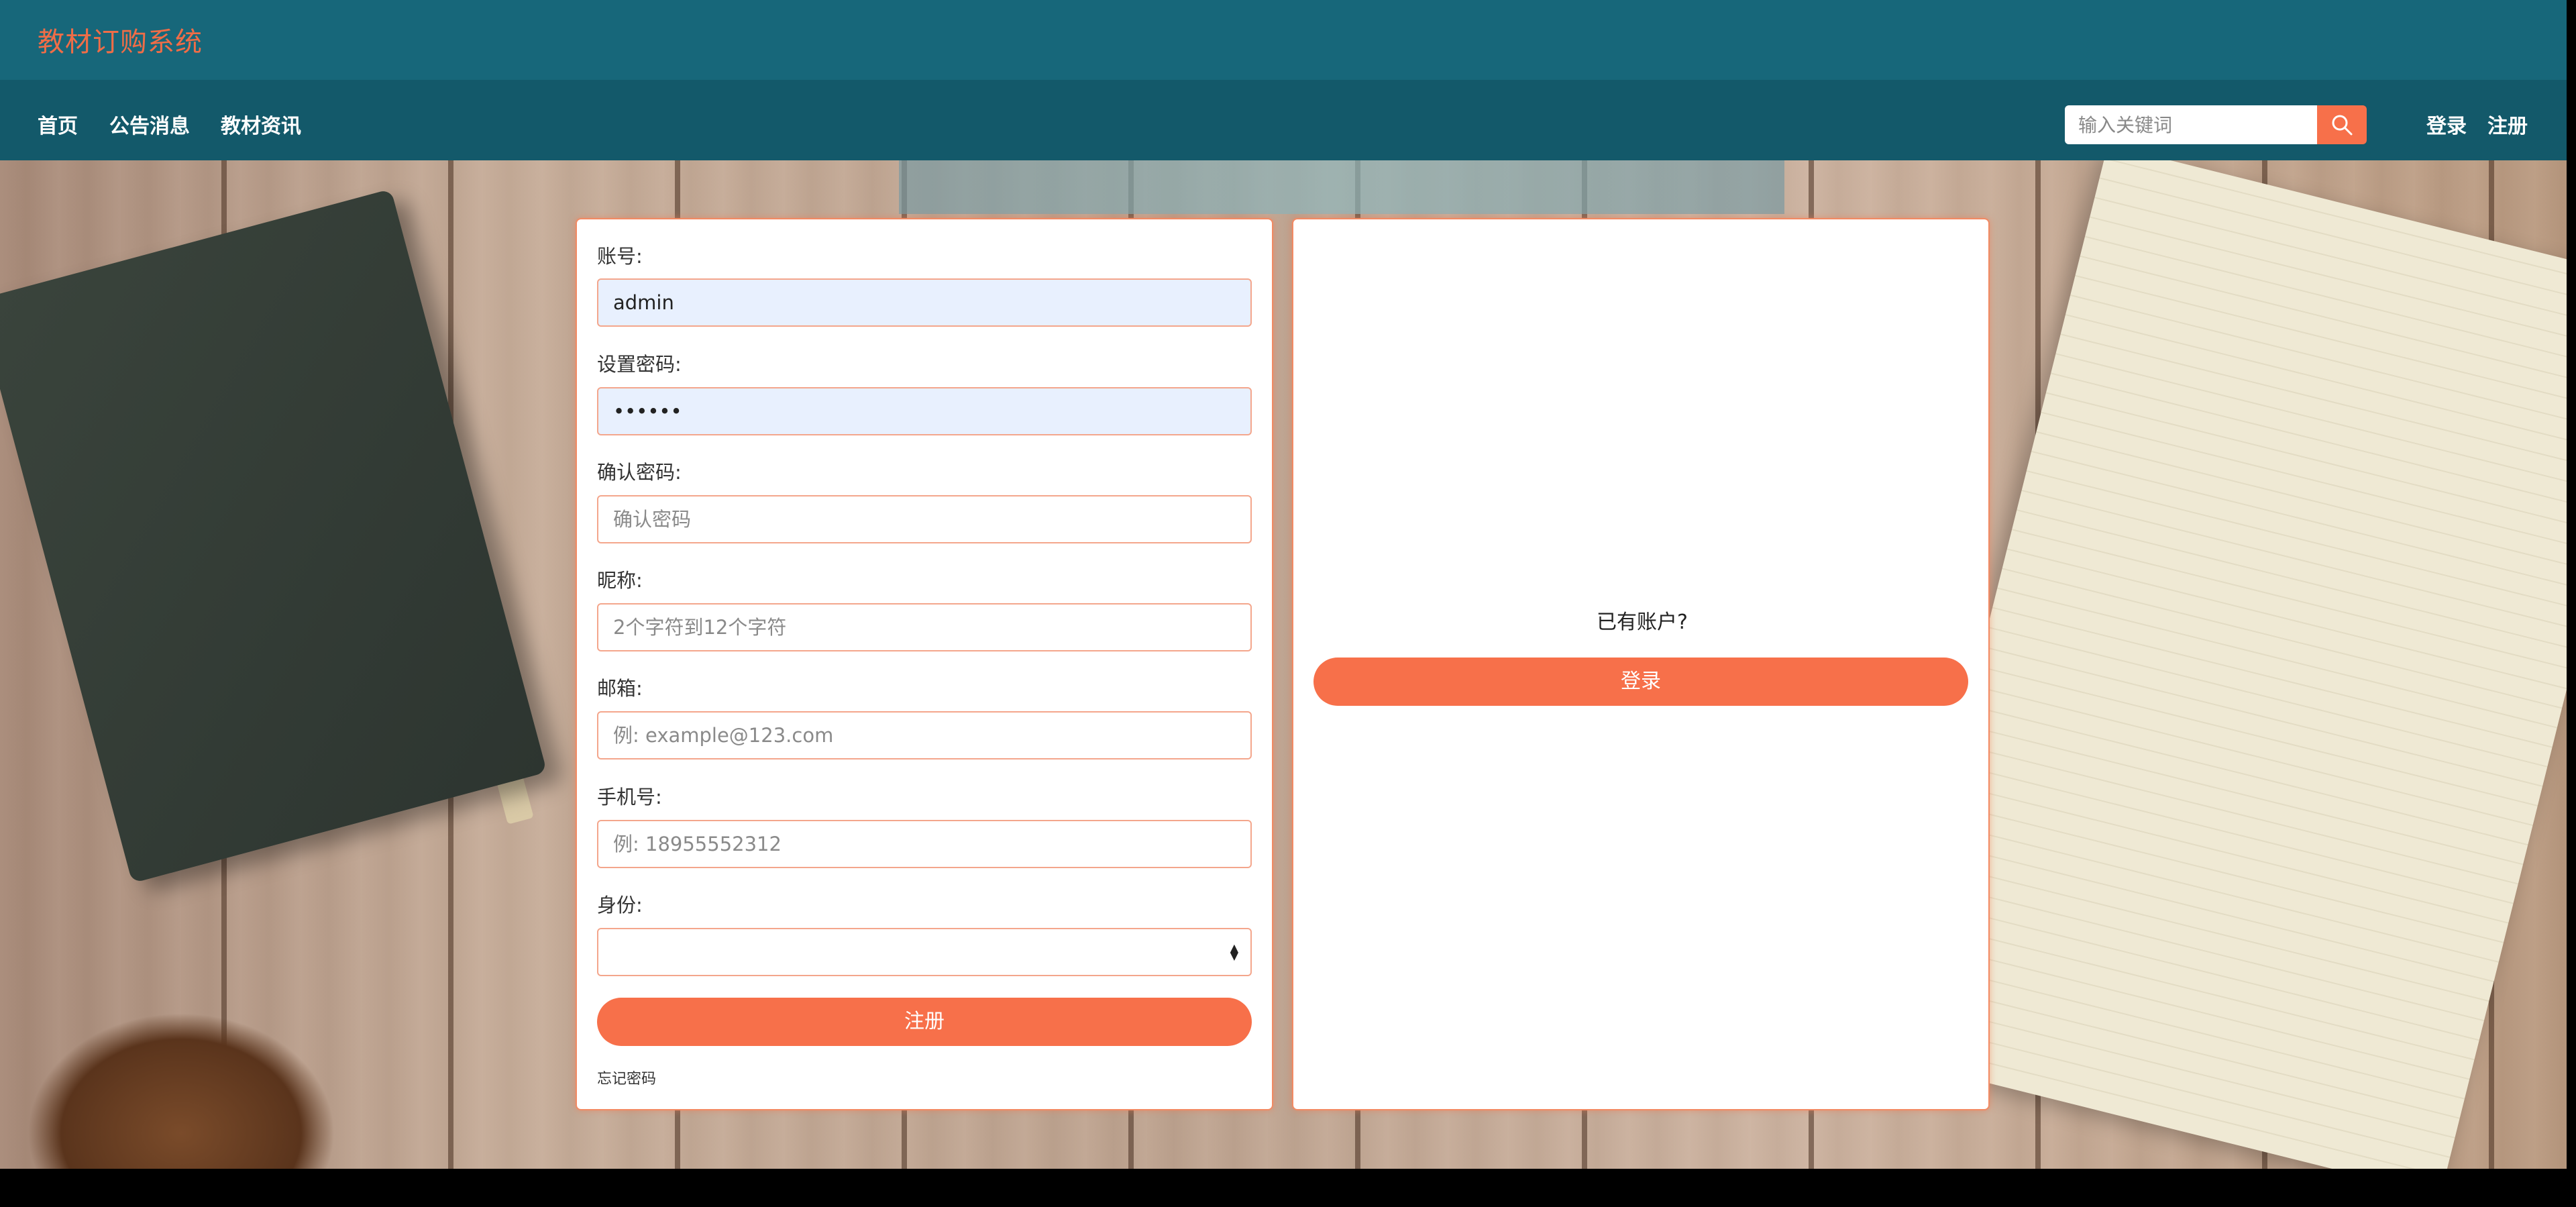  I want to click on password-label: 设置密码:, so click(639, 364).